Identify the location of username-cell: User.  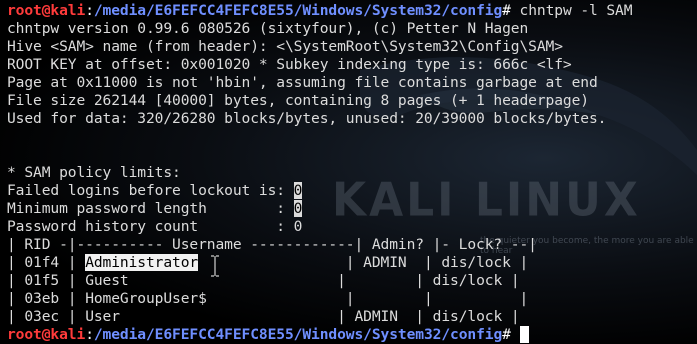
(102, 316).